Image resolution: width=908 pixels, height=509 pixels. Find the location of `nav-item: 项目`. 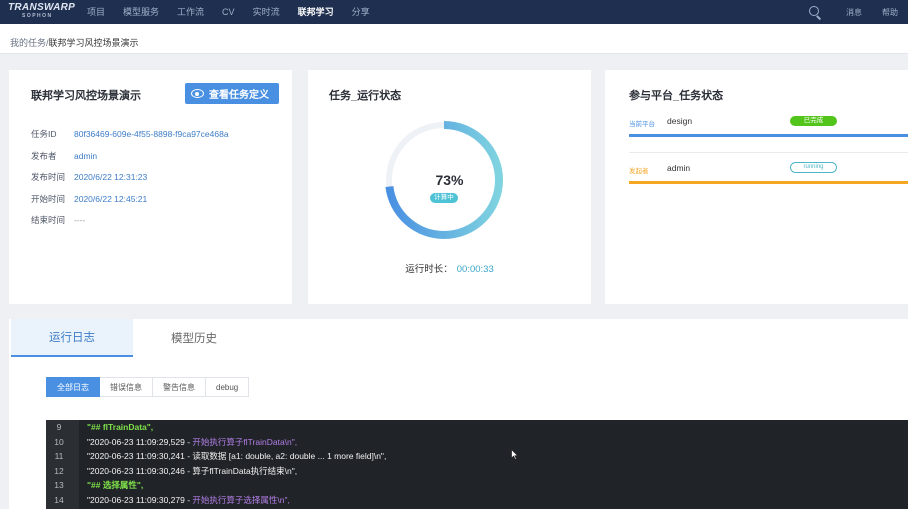

nav-item: 项目 is located at coordinates (96, 12).